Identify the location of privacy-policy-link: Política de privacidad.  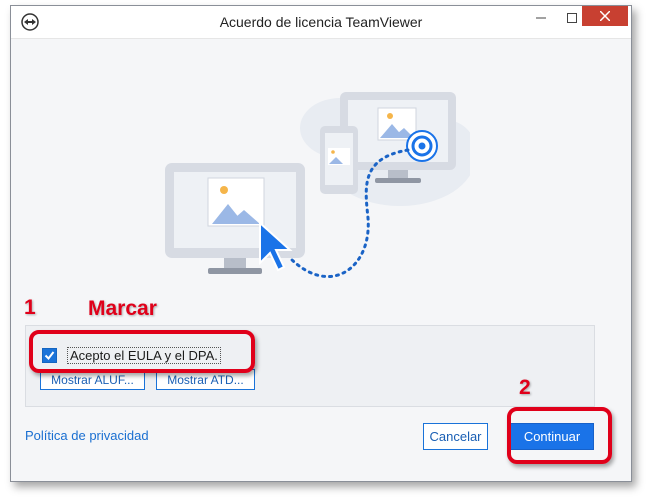
(87, 435).